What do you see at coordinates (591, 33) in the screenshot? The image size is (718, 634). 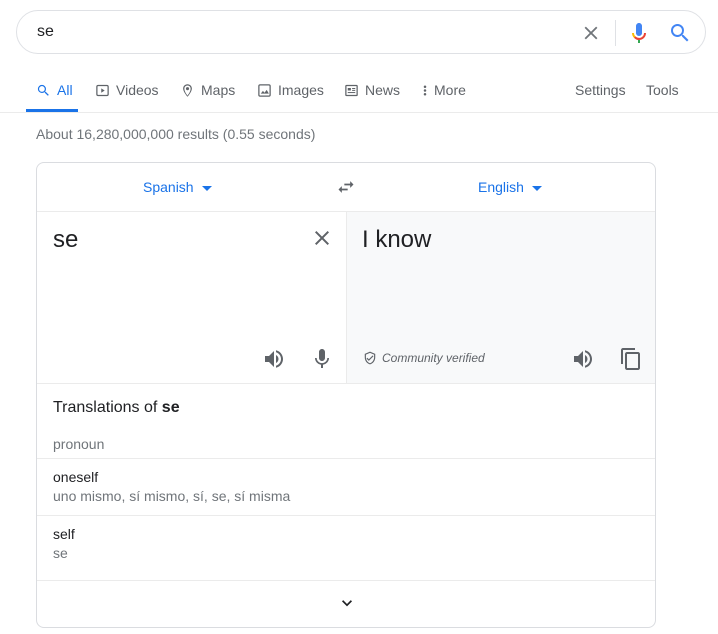 I see `clear-search-icon` at bounding box center [591, 33].